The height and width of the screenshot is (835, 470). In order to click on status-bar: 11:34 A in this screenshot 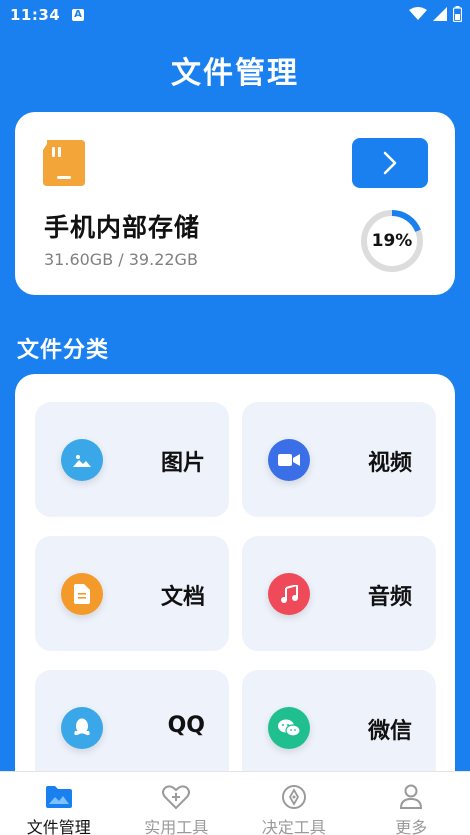, I will do `click(235, 16)`.